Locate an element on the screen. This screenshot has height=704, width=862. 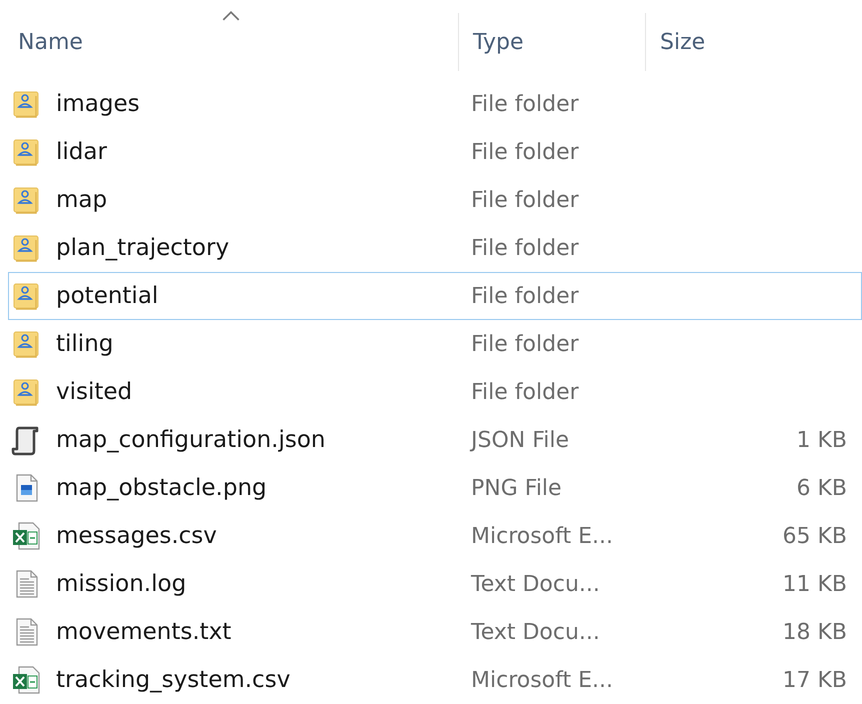
file-size: 17 KB is located at coordinates (814, 680).